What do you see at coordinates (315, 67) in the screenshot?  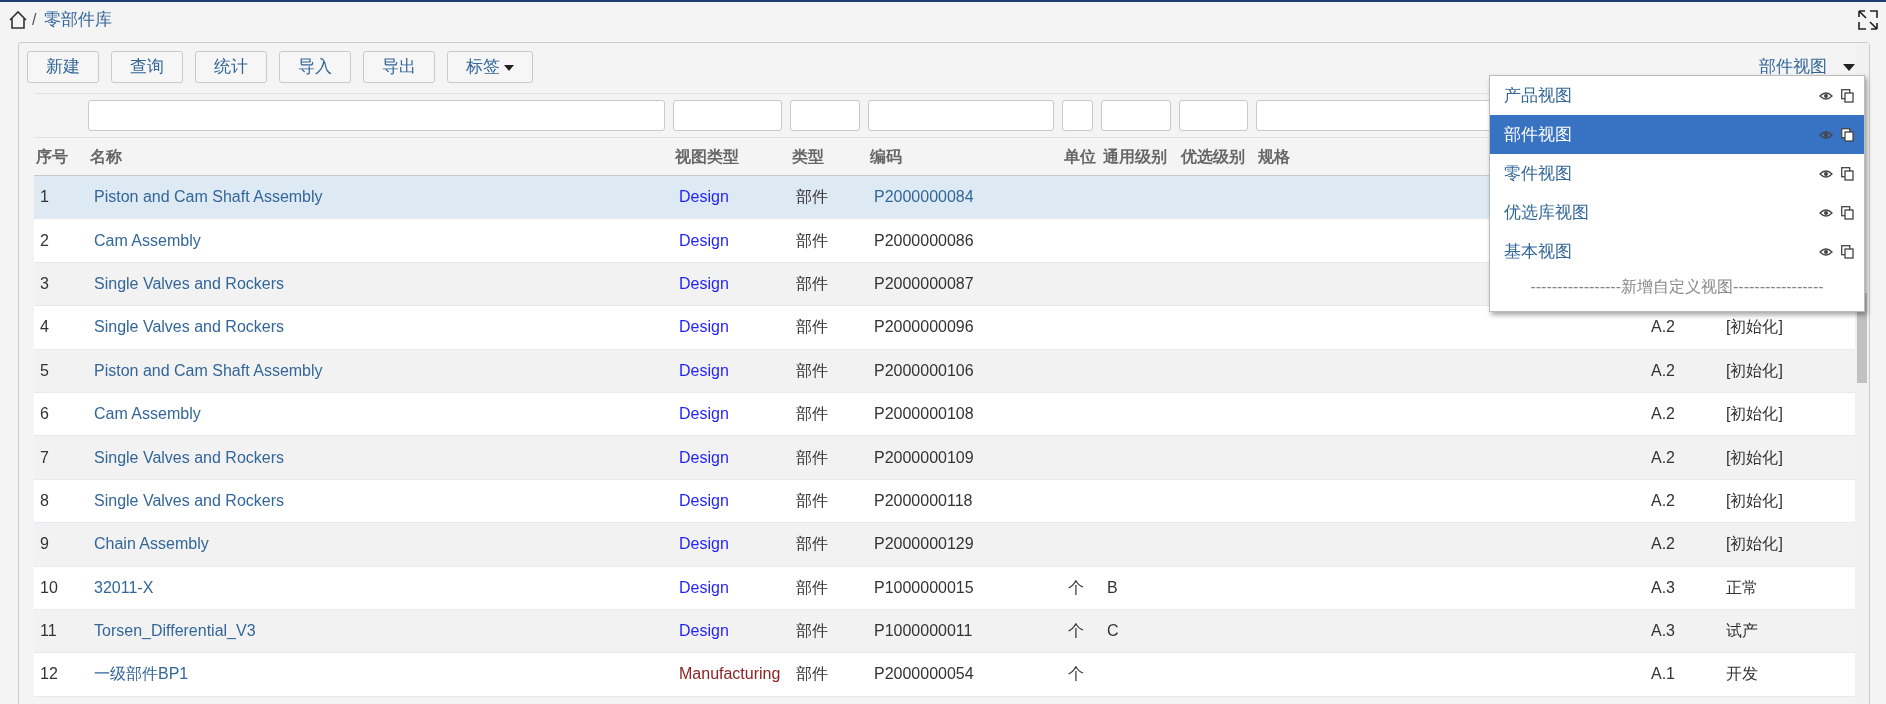 I see `toolbar-button: 导入` at bounding box center [315, 67].